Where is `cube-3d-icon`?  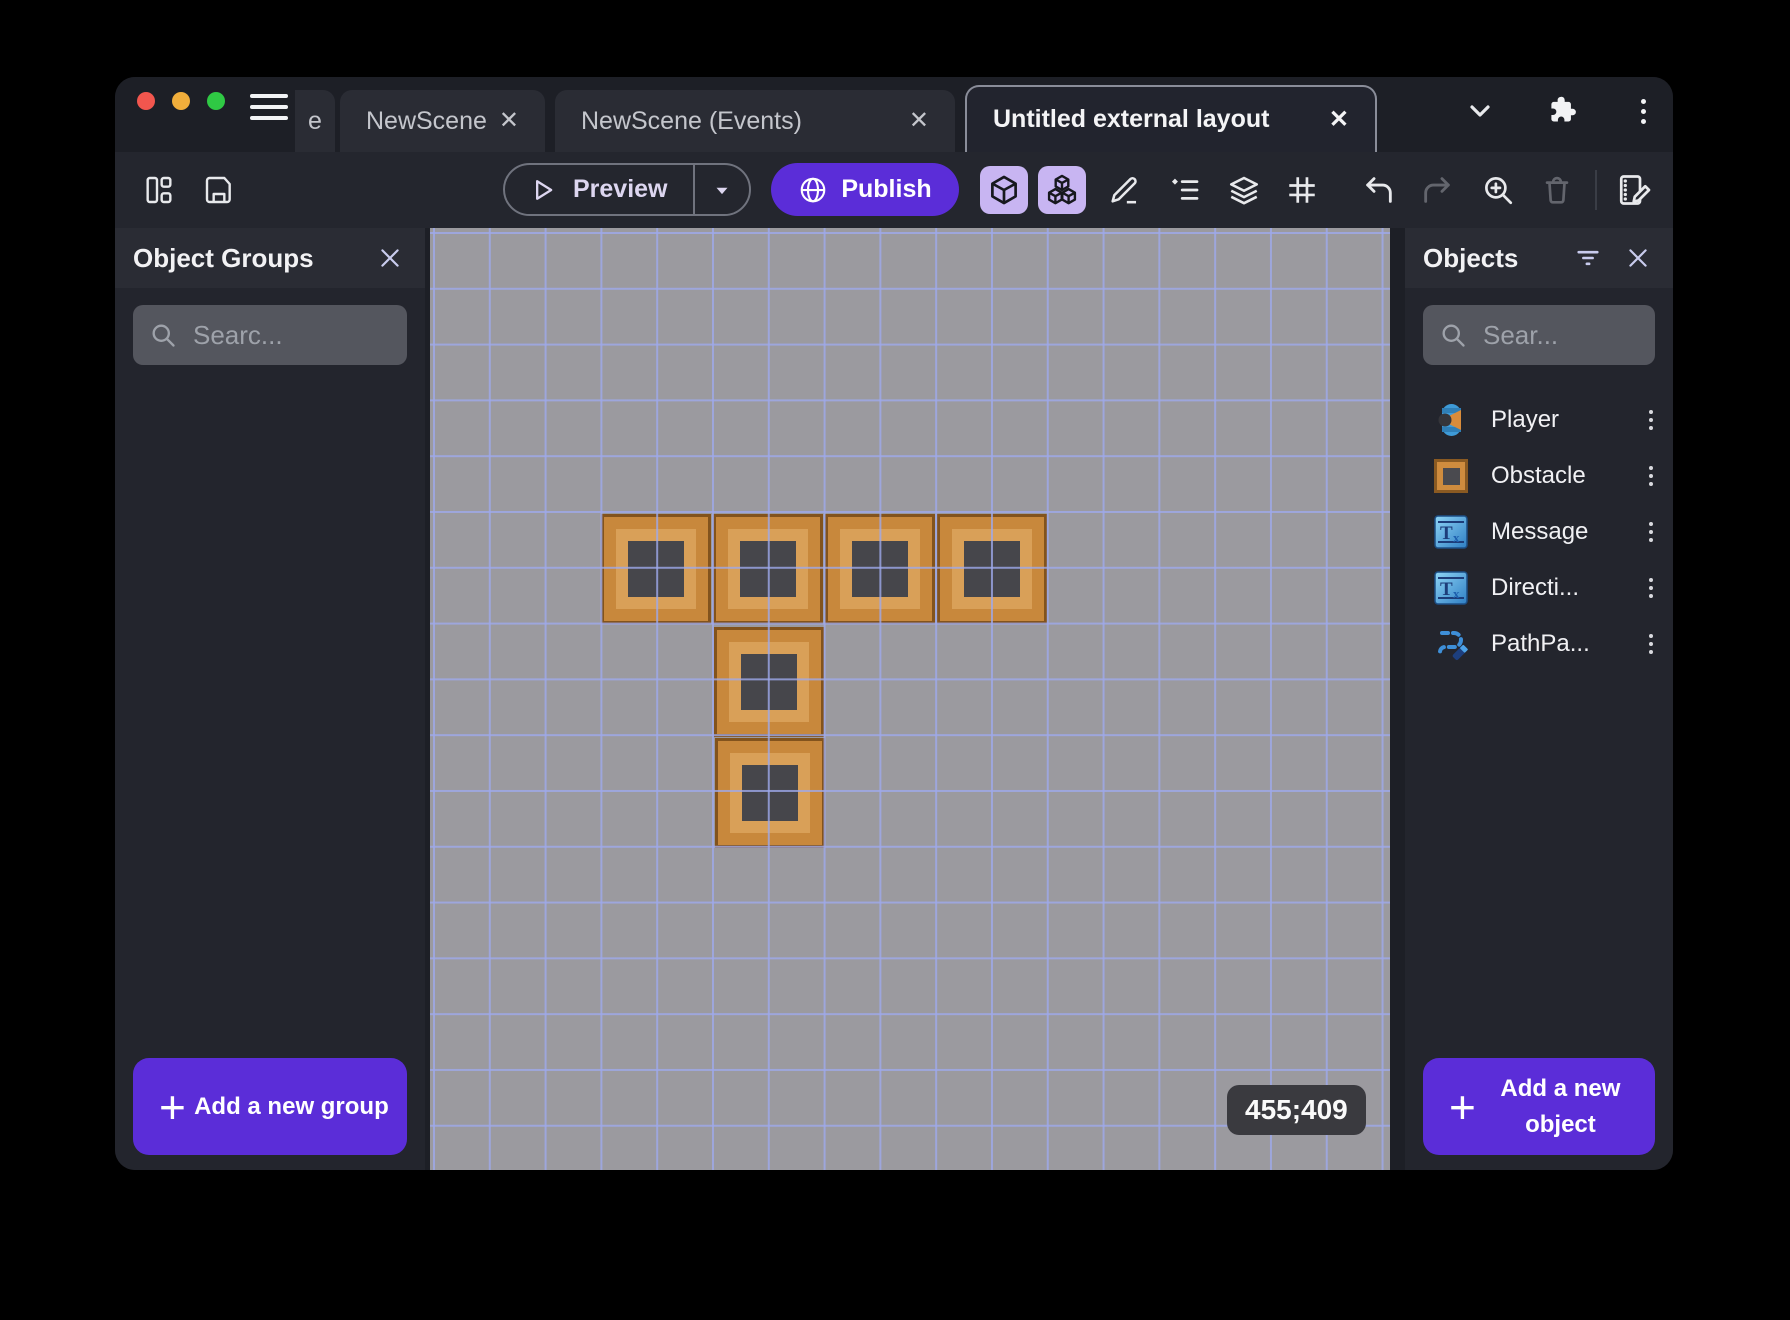 cube-3d-icon is located at coordinates (1004, 190).